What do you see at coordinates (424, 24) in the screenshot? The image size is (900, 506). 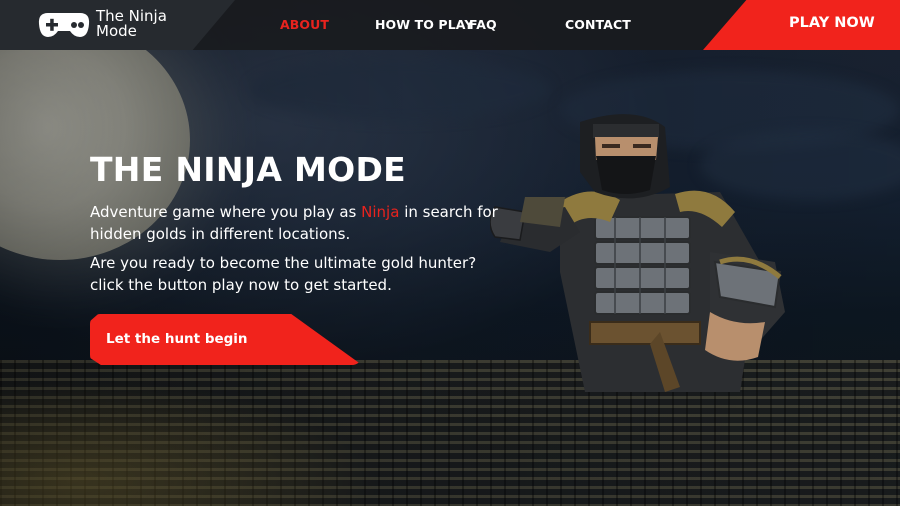 I see `nav-link-how-to-play: HOW TO PLAY` at bounding box center [424, 24].